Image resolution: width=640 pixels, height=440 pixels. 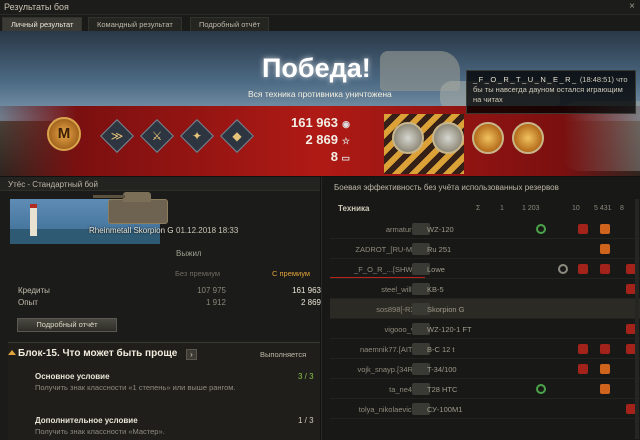 I want to click on player-name: tolya_nikolaevich1, so click(x=389, y=409).